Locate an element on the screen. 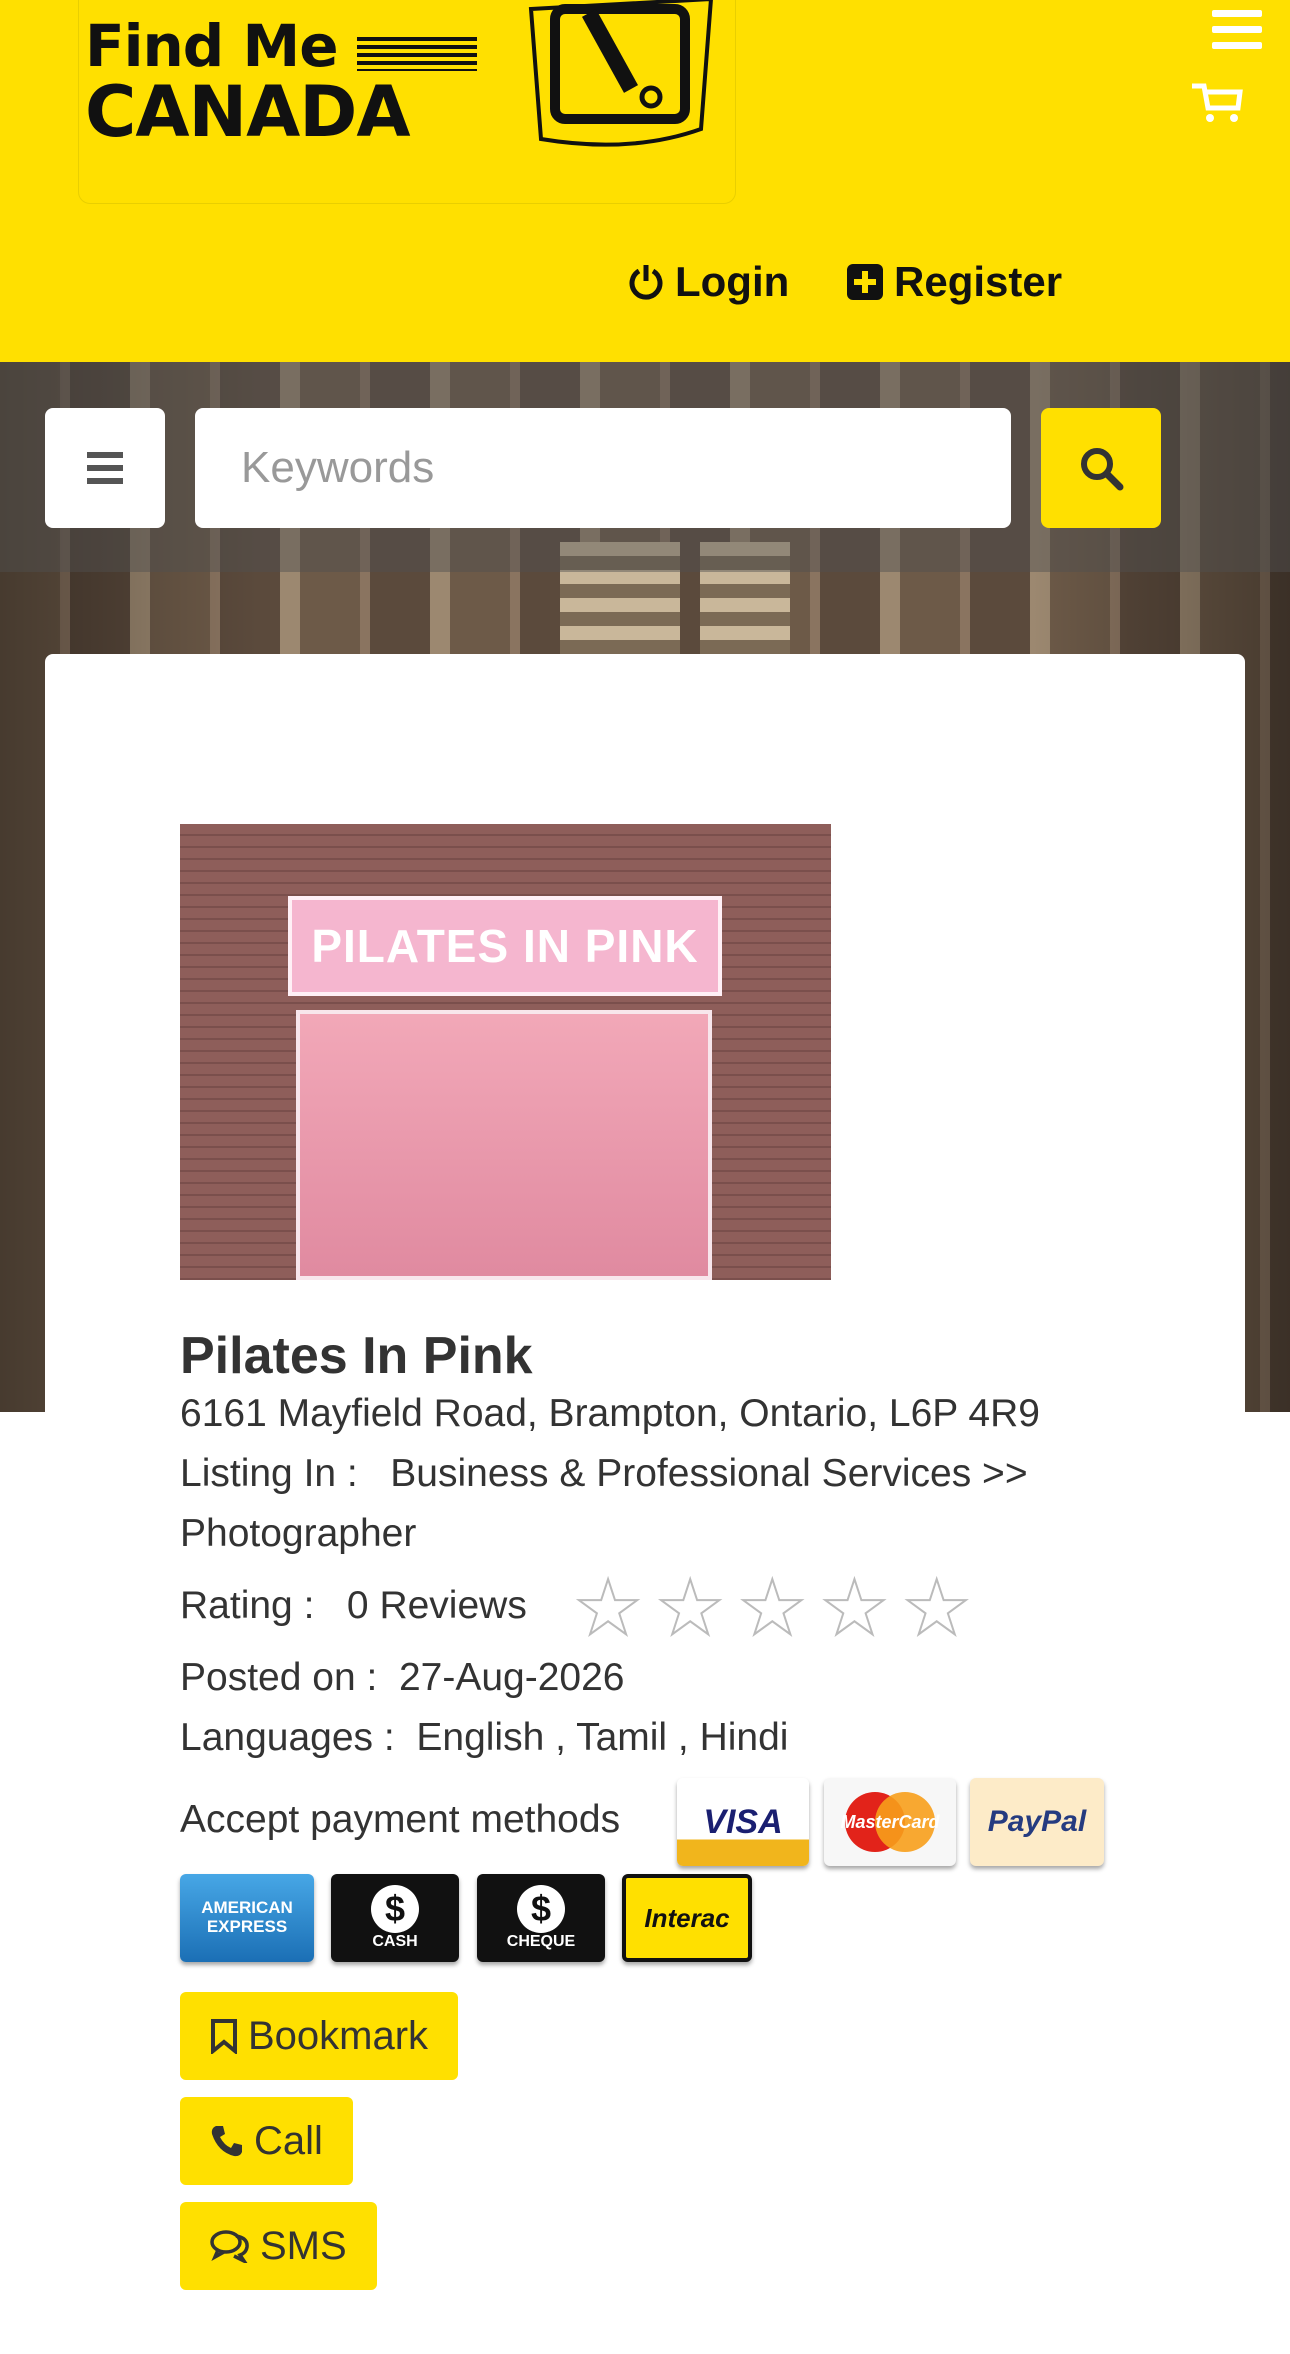  sms-button: SMS is located at coordinates (278, 2246).